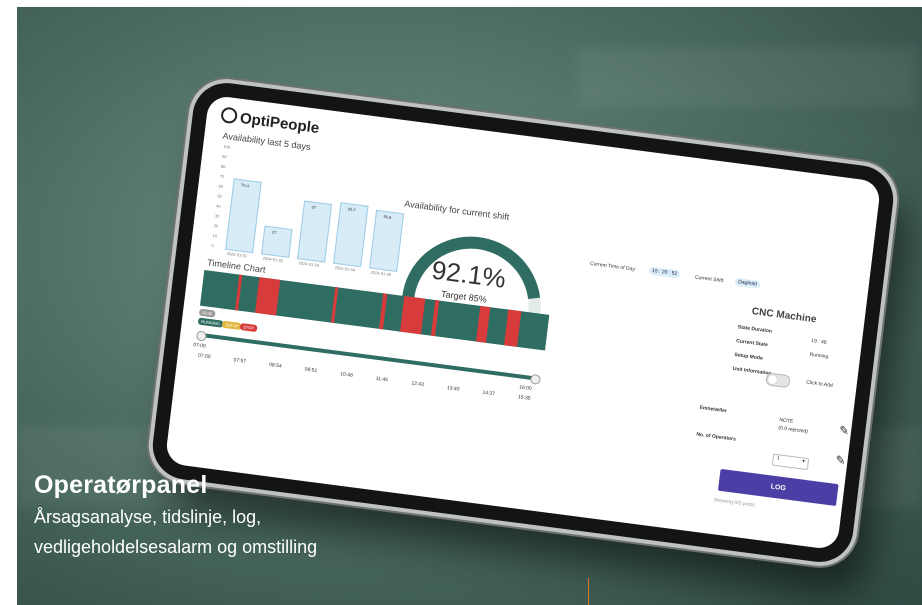 This screenshot has height=605, width=922. Describe the element at coordinates (613, 266) in the screenshot. I see `time-of-day-label: Current Time of Day:` at that location.